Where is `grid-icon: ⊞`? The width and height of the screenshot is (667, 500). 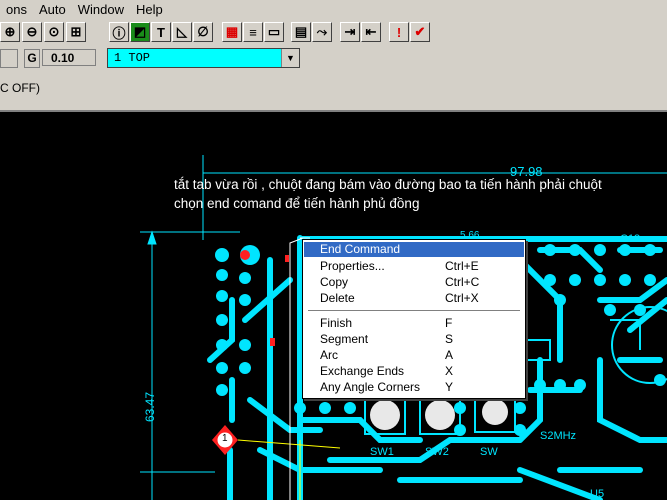 grid-icon: ⊞ is located at coordinates (76, 32).